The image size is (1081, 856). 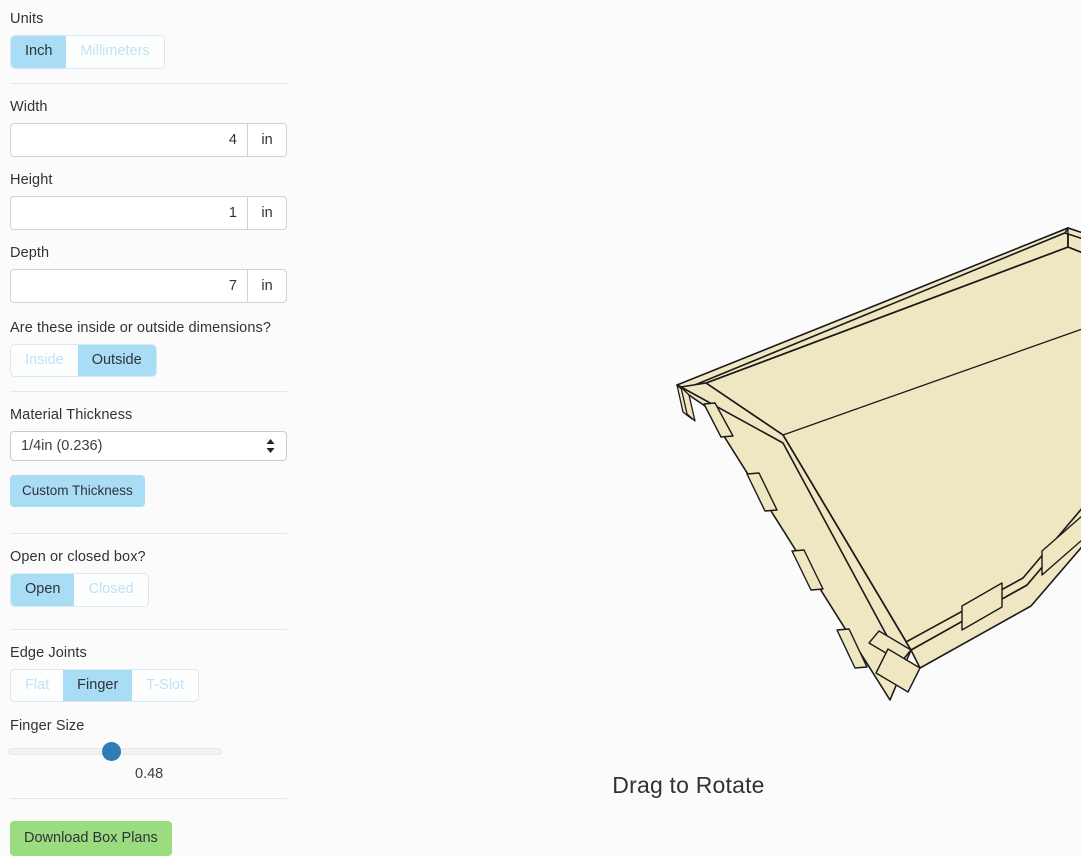 What do you see at coordinates (148, 391) in the screenshot?
I see `divider-dimensions` at bounding box center [148, 391].